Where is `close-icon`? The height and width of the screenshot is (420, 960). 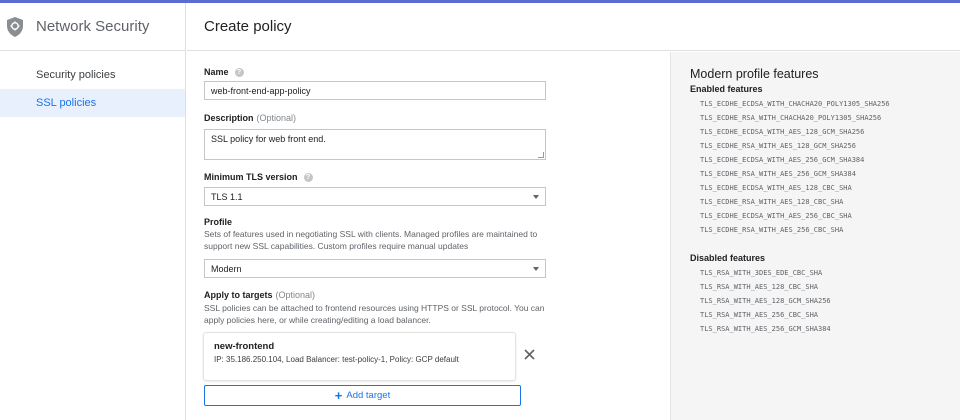 close-icon is located at coordinates (529, 354).